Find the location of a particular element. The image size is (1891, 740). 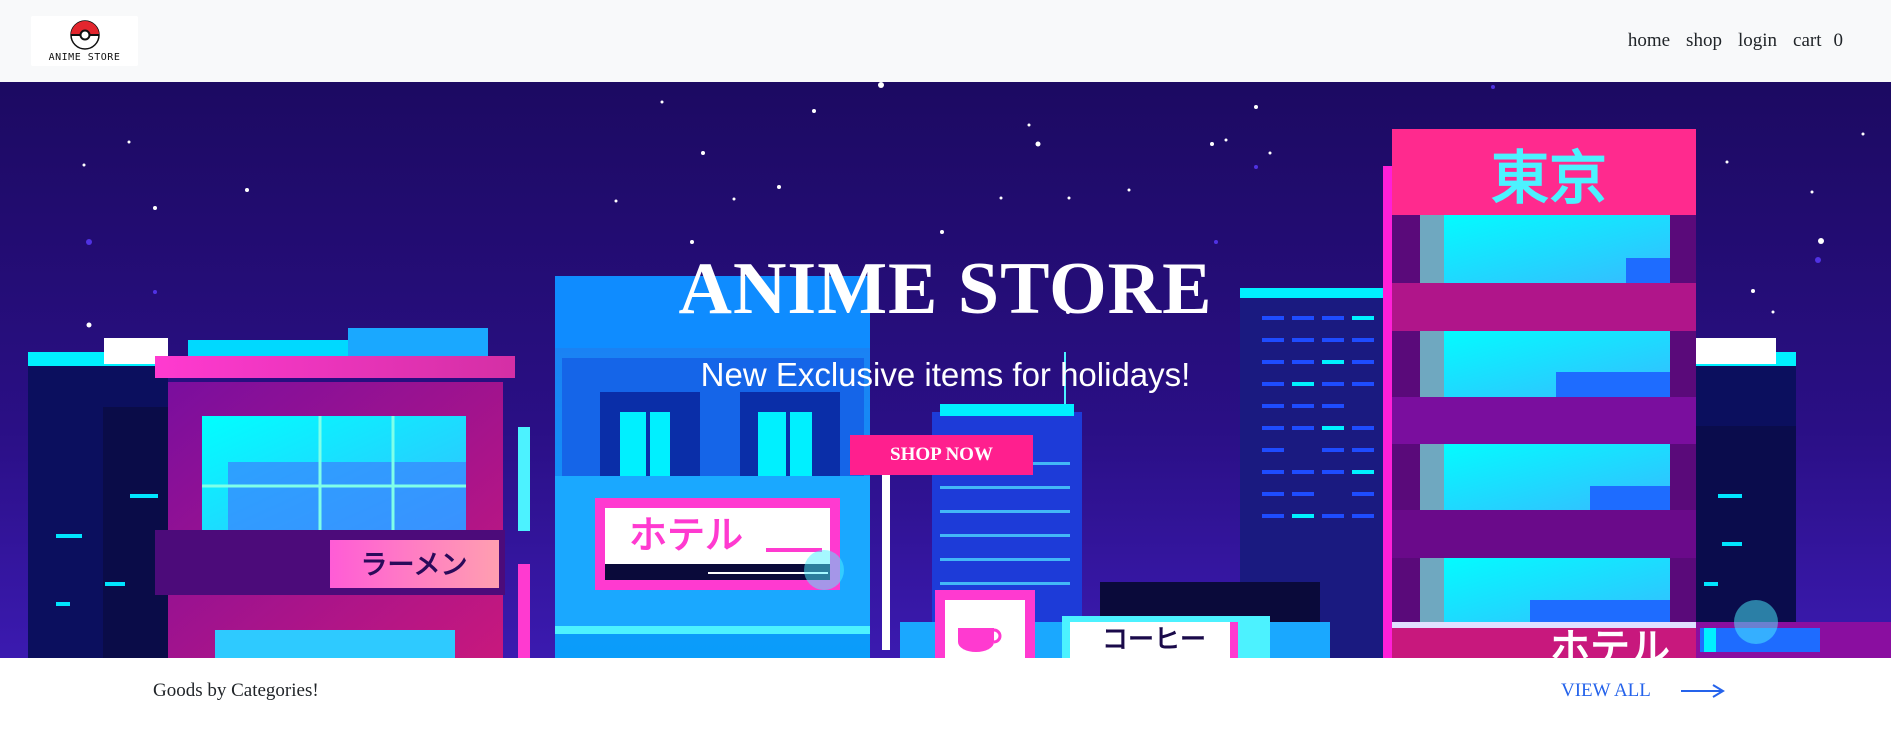

logo: ANIME STORE is located at coordinates (84, 41).